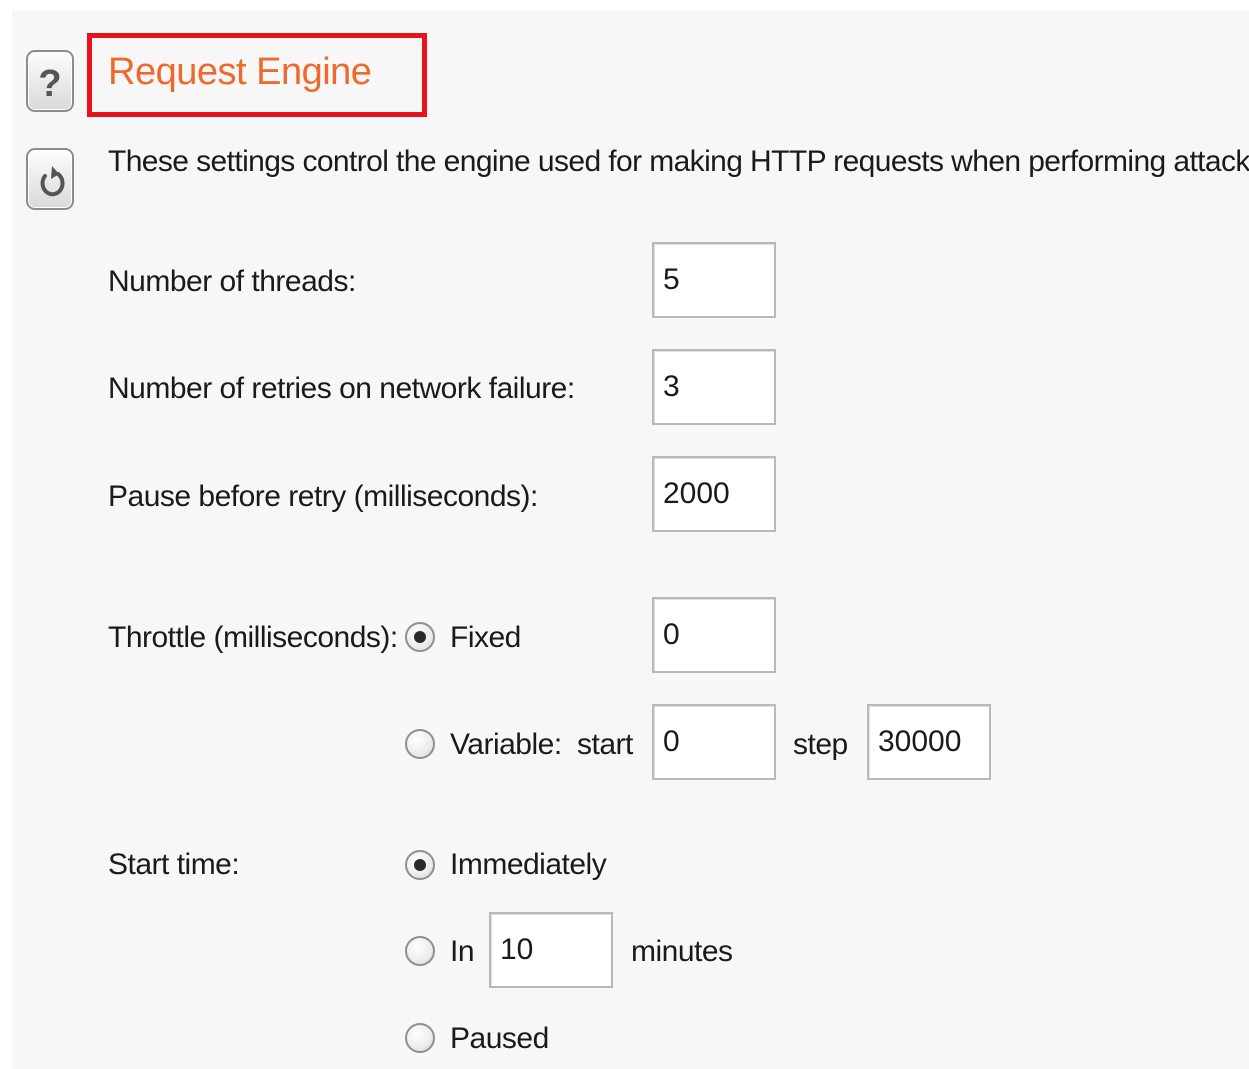 The height and width of the screenshot is (1069, 1249). I want to click on section-title: Request Engine, so click(240, 72).